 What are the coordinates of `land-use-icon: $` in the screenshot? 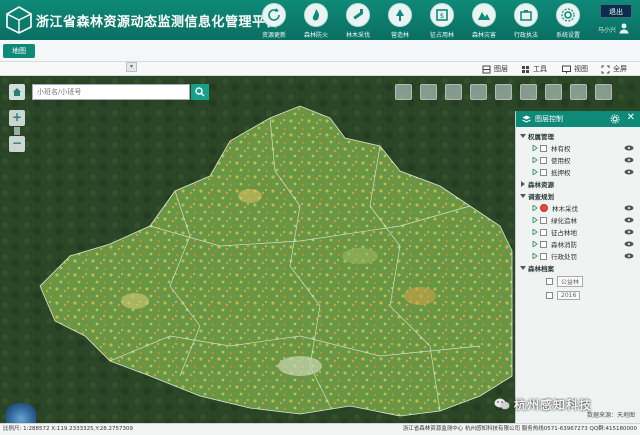 It's located at (442, 15).